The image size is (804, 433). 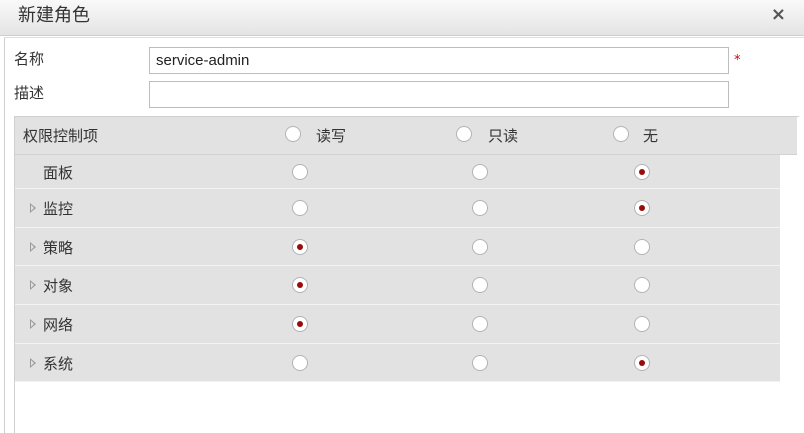 I want to click on description-input, so click(x=439, y=94).